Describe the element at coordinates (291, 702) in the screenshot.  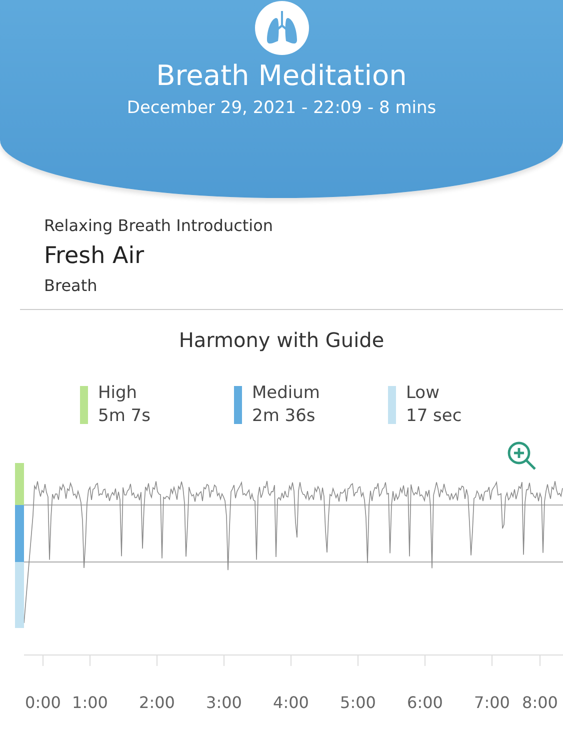
I see `time-label: 4:00` at that location.